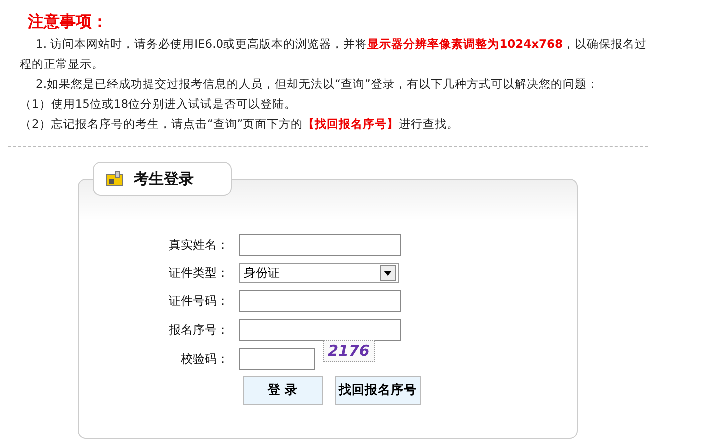 This screenshot has width=719, height=448. What do you see at coordinates (204, 359) in the screenshot?
I see `field-label: 校验码：` at bounding box center [204, 359].